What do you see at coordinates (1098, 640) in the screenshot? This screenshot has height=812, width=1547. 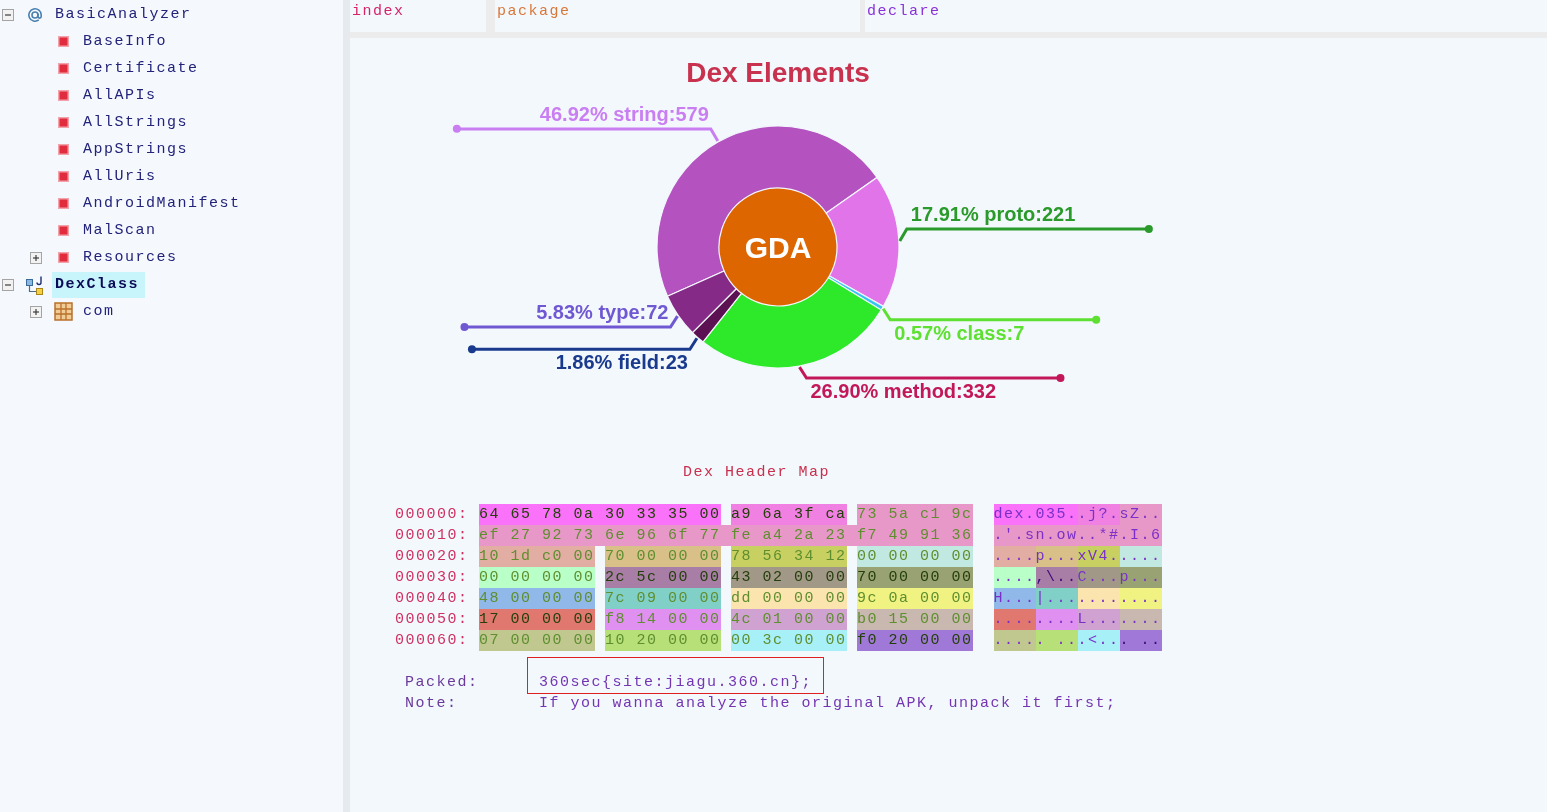 I see `ascii-chars: .<..` at bounding box center [1098, 640].